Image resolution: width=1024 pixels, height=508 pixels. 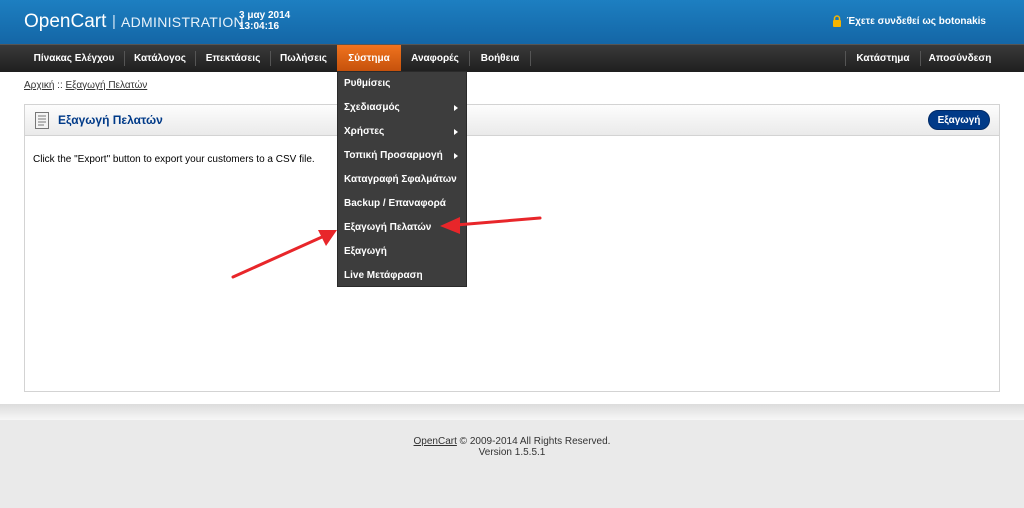 What do you see at coordinates (960, 58) in the screenshot?
I see `menu-item-logout: Αποσύνδεση` at bounding box center [960, 58].